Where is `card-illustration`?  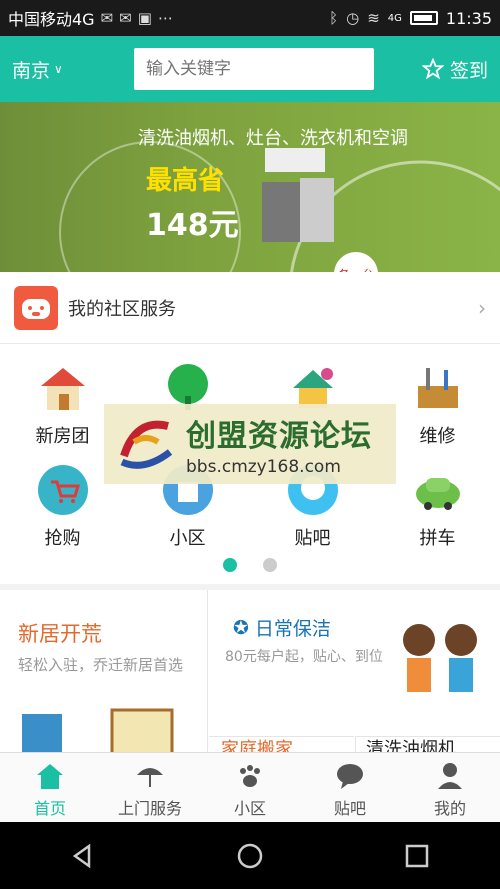 card-illustration is located at coordinates (98, 733).